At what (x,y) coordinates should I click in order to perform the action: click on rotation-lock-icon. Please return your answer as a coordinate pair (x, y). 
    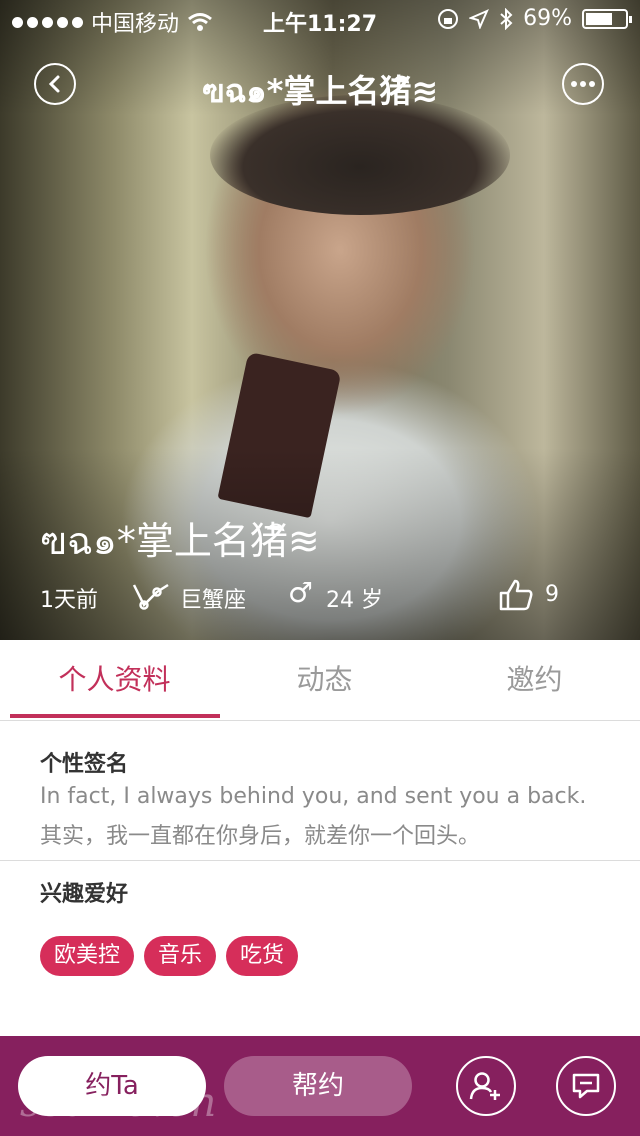
    Looking at the image, I should click on (448, 18).